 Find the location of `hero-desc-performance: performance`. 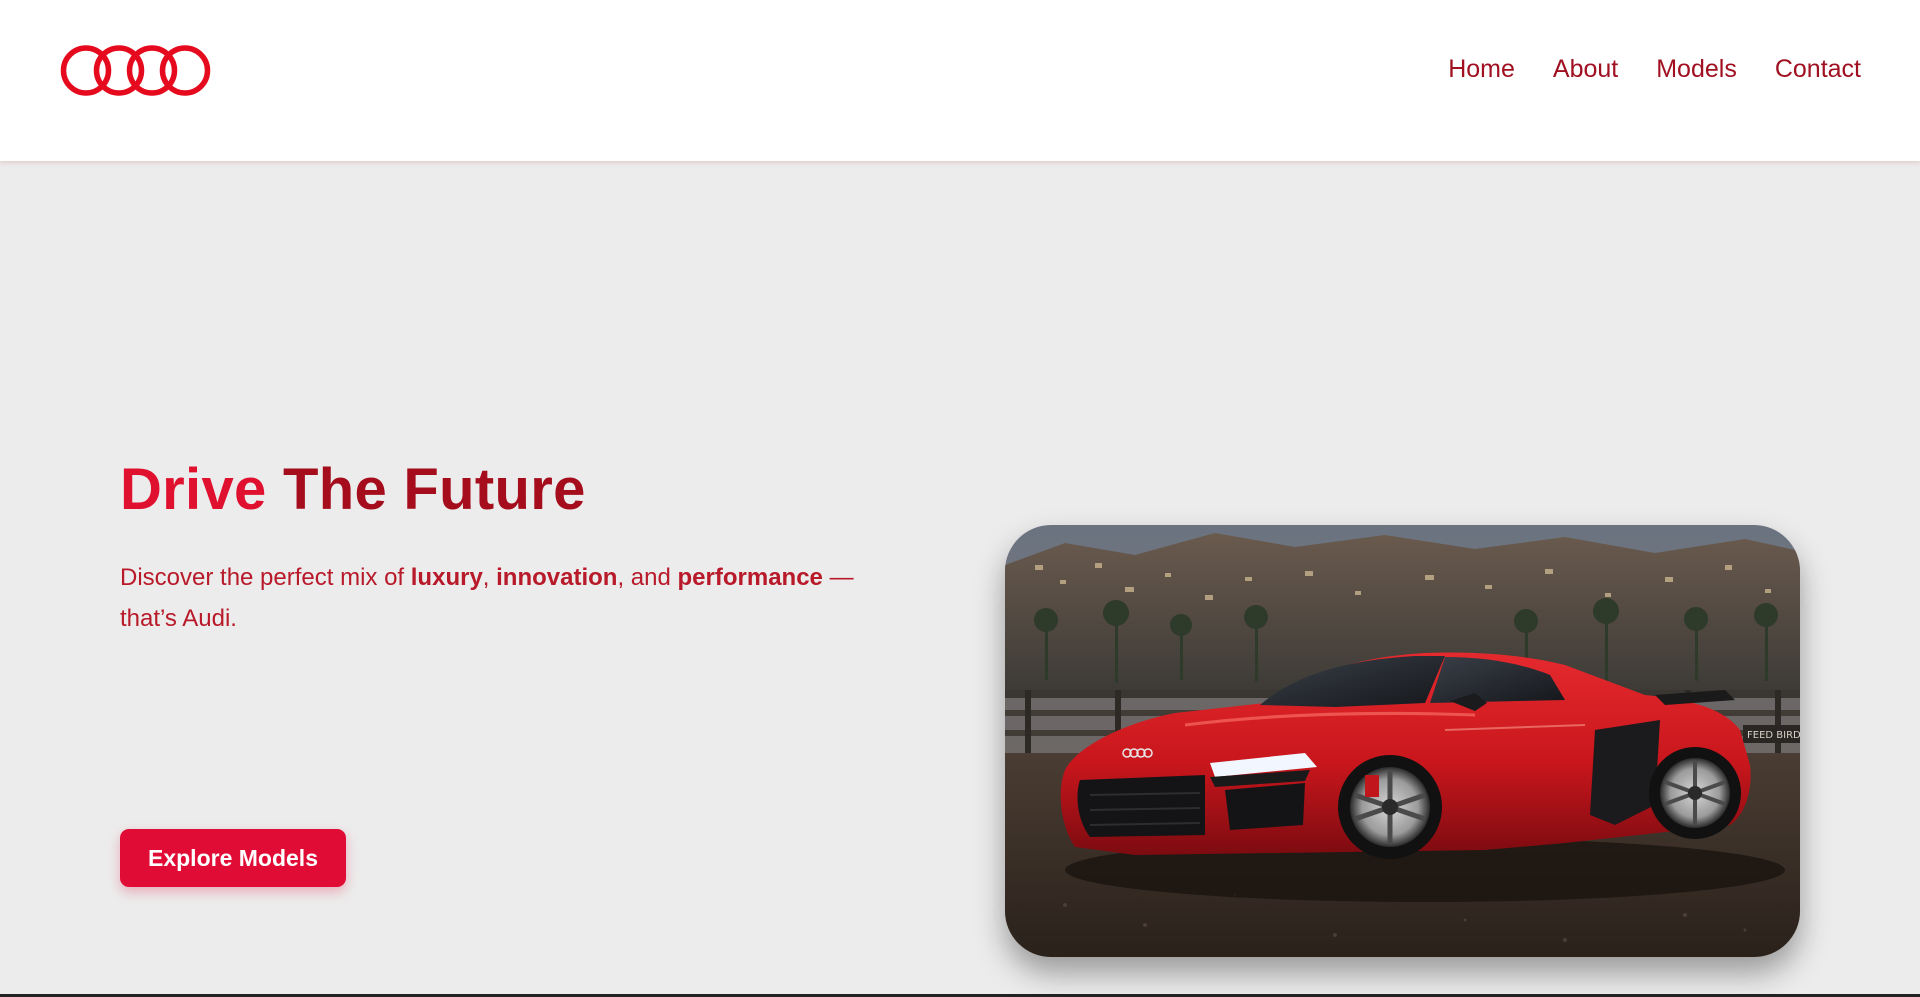

hero-desc-performance: performance is located at coordinates (750, 577).